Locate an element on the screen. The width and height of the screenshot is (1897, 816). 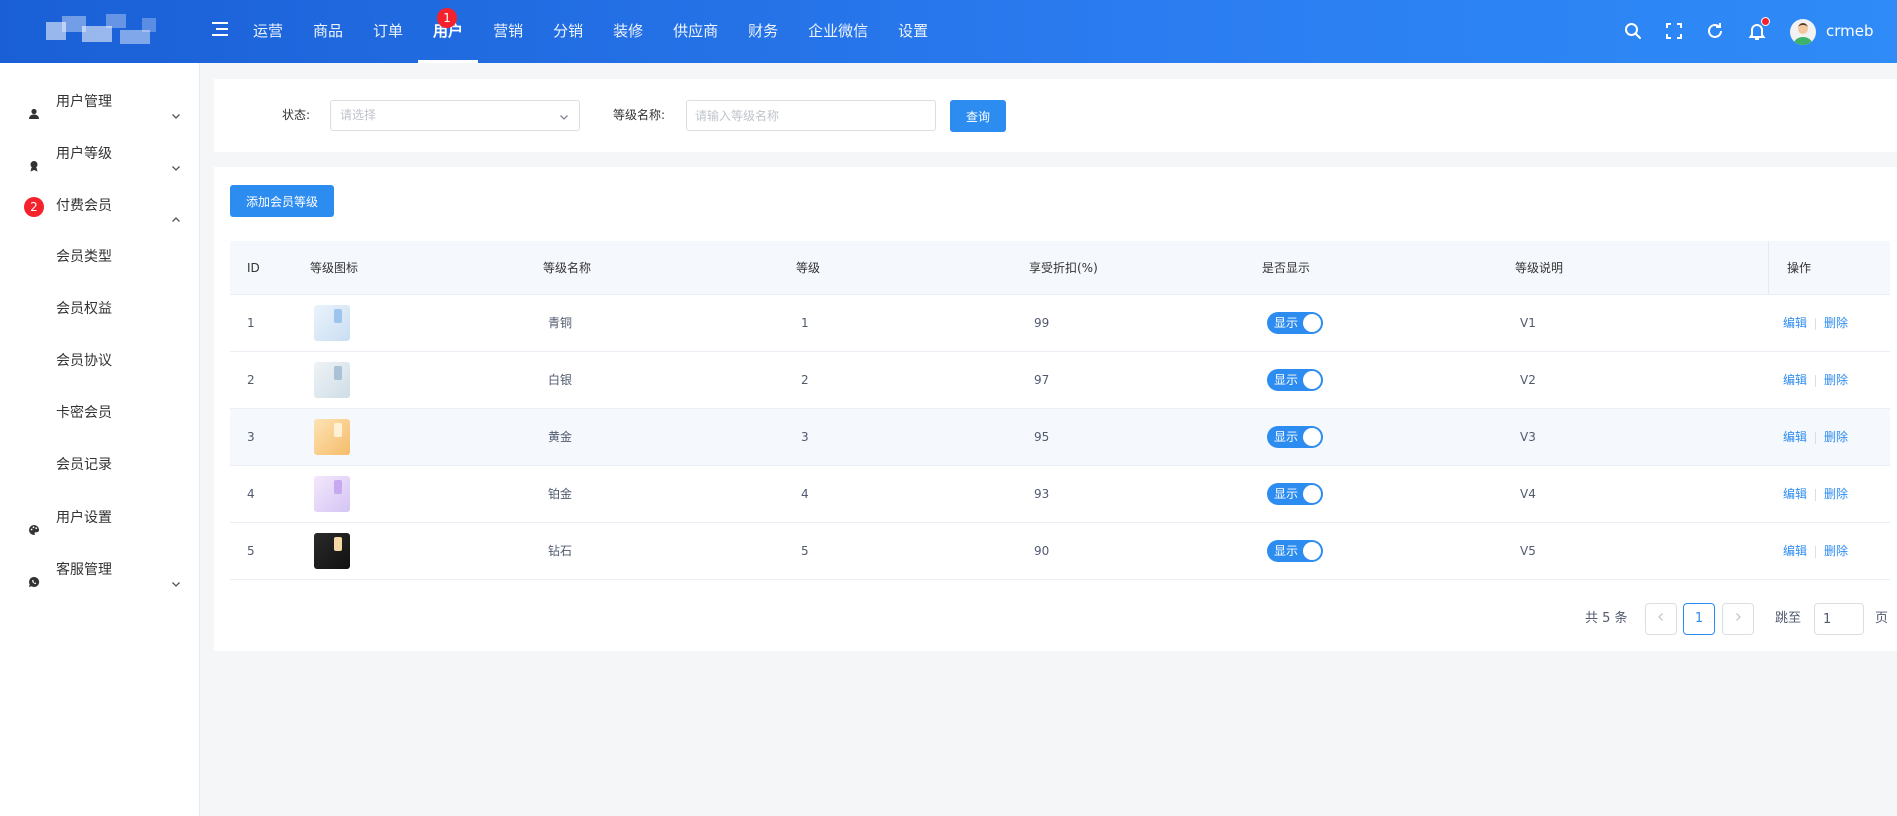
nav-item-distribution: 分销 is located at coordinates (568, 31).